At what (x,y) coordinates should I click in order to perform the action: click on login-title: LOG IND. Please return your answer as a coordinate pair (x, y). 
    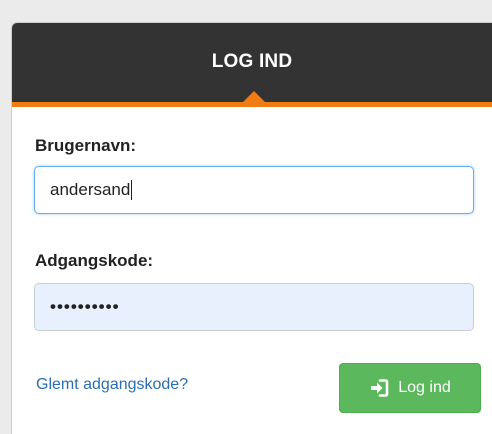
    Looking at the image, I should click on (252, 61).